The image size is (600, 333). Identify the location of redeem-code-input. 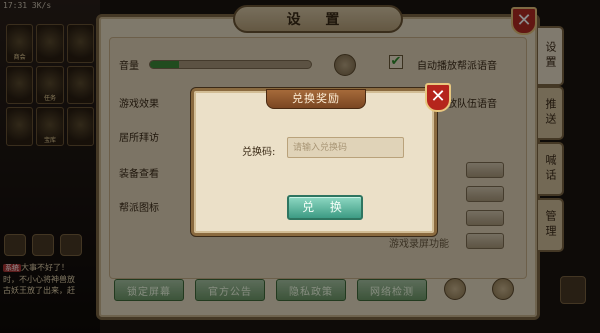
(345, 147).